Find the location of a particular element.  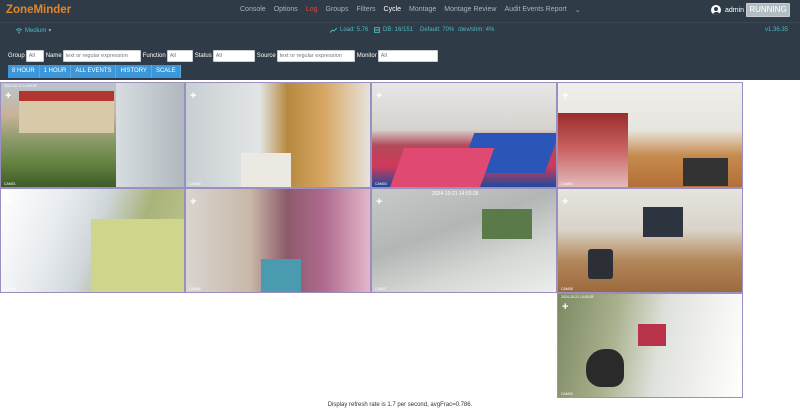

nav-console: Console is located at coordinates (253, 10).